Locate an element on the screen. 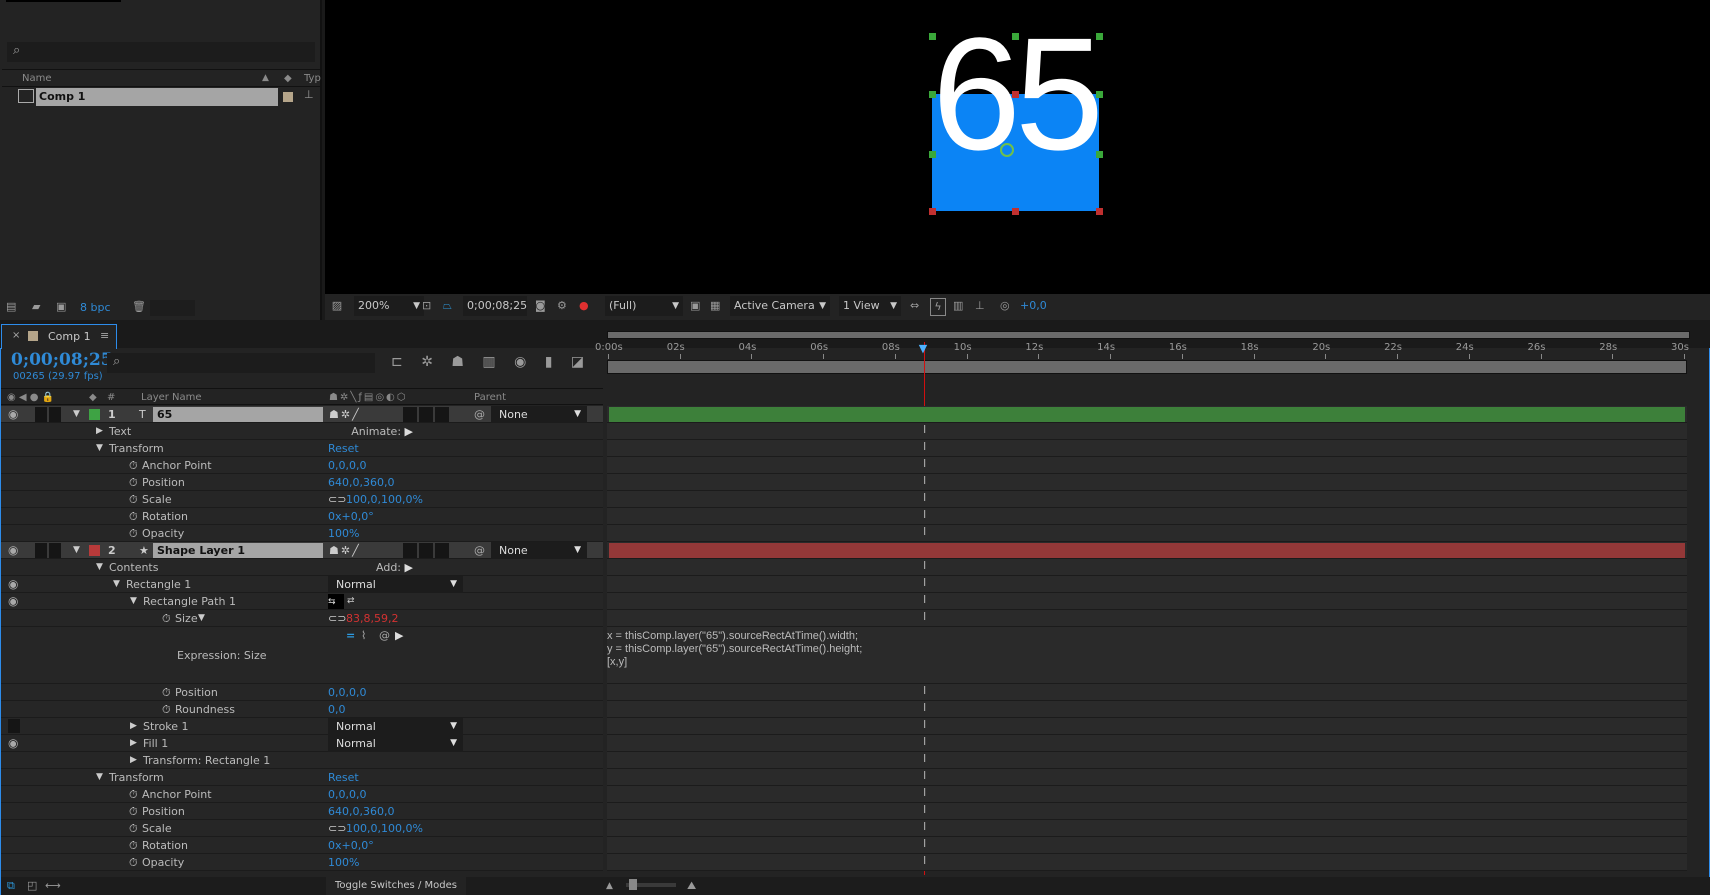  layer-row: ◉ ▼ 2 ★ Shape Layer 1 ☗✲╱ @ None ▼ is located at coordinates (302, 550).